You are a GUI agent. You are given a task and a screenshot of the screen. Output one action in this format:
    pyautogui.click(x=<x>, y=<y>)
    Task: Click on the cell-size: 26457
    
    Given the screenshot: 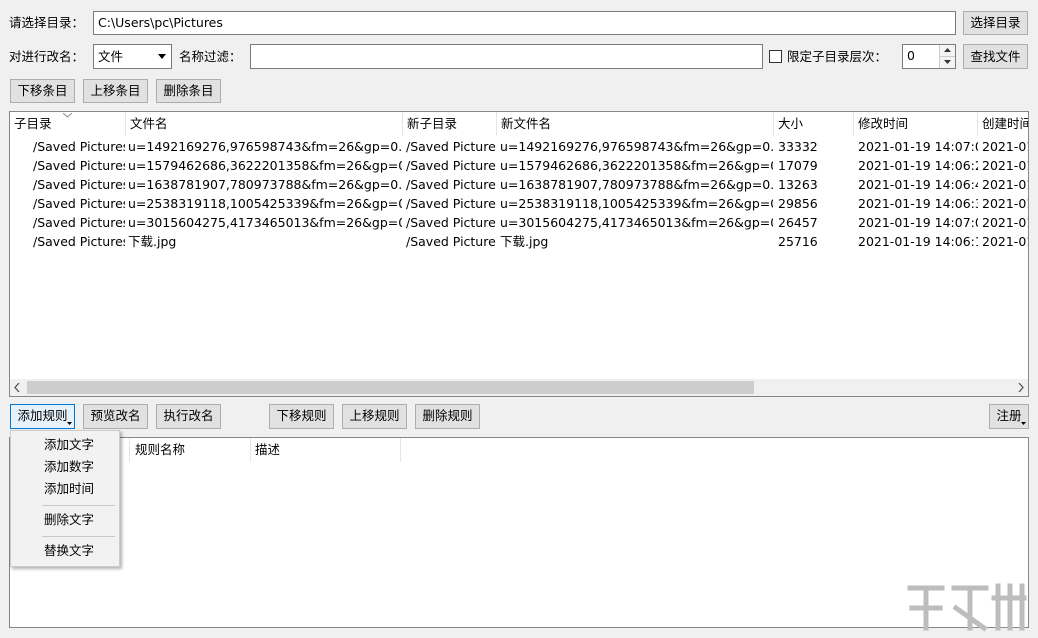 What is the action you would take?
    pyautogui.click(x=798, y=222)
    